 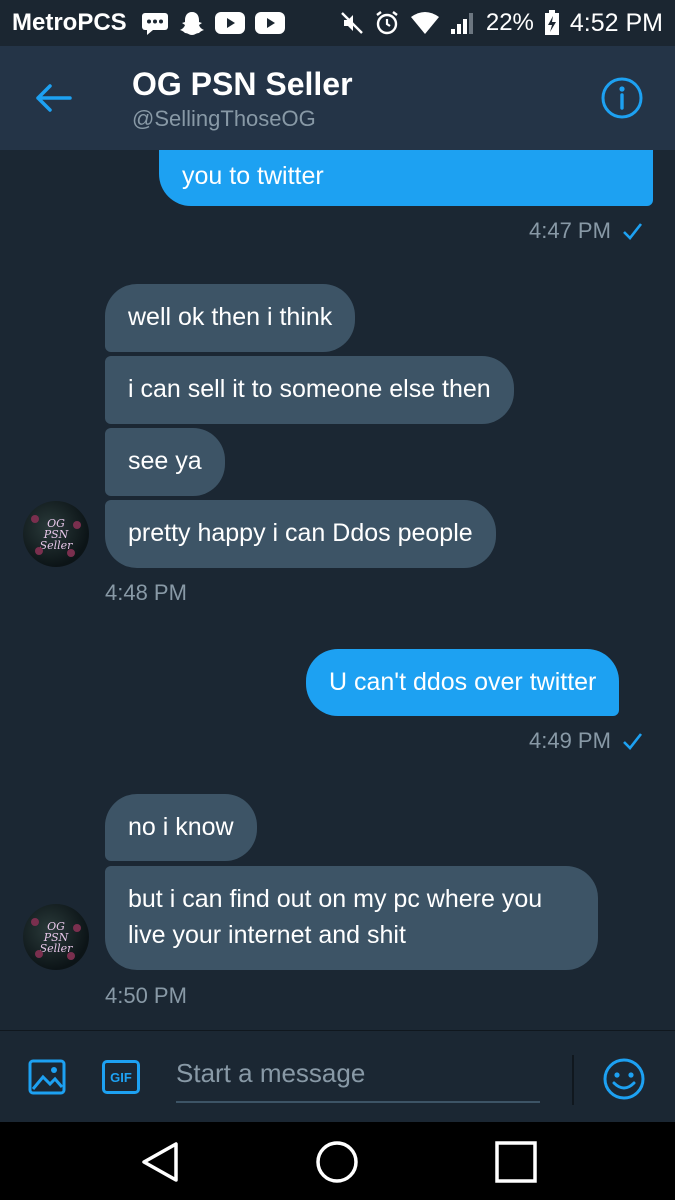 I want to click on message-bubble-incoming: pretty happy i can Ddos people, so click(x=300, y=534).